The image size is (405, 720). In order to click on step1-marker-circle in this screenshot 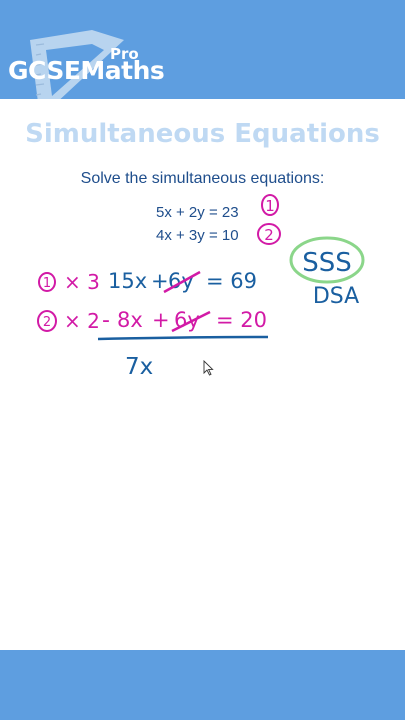, I will do `click(47, 282)`.